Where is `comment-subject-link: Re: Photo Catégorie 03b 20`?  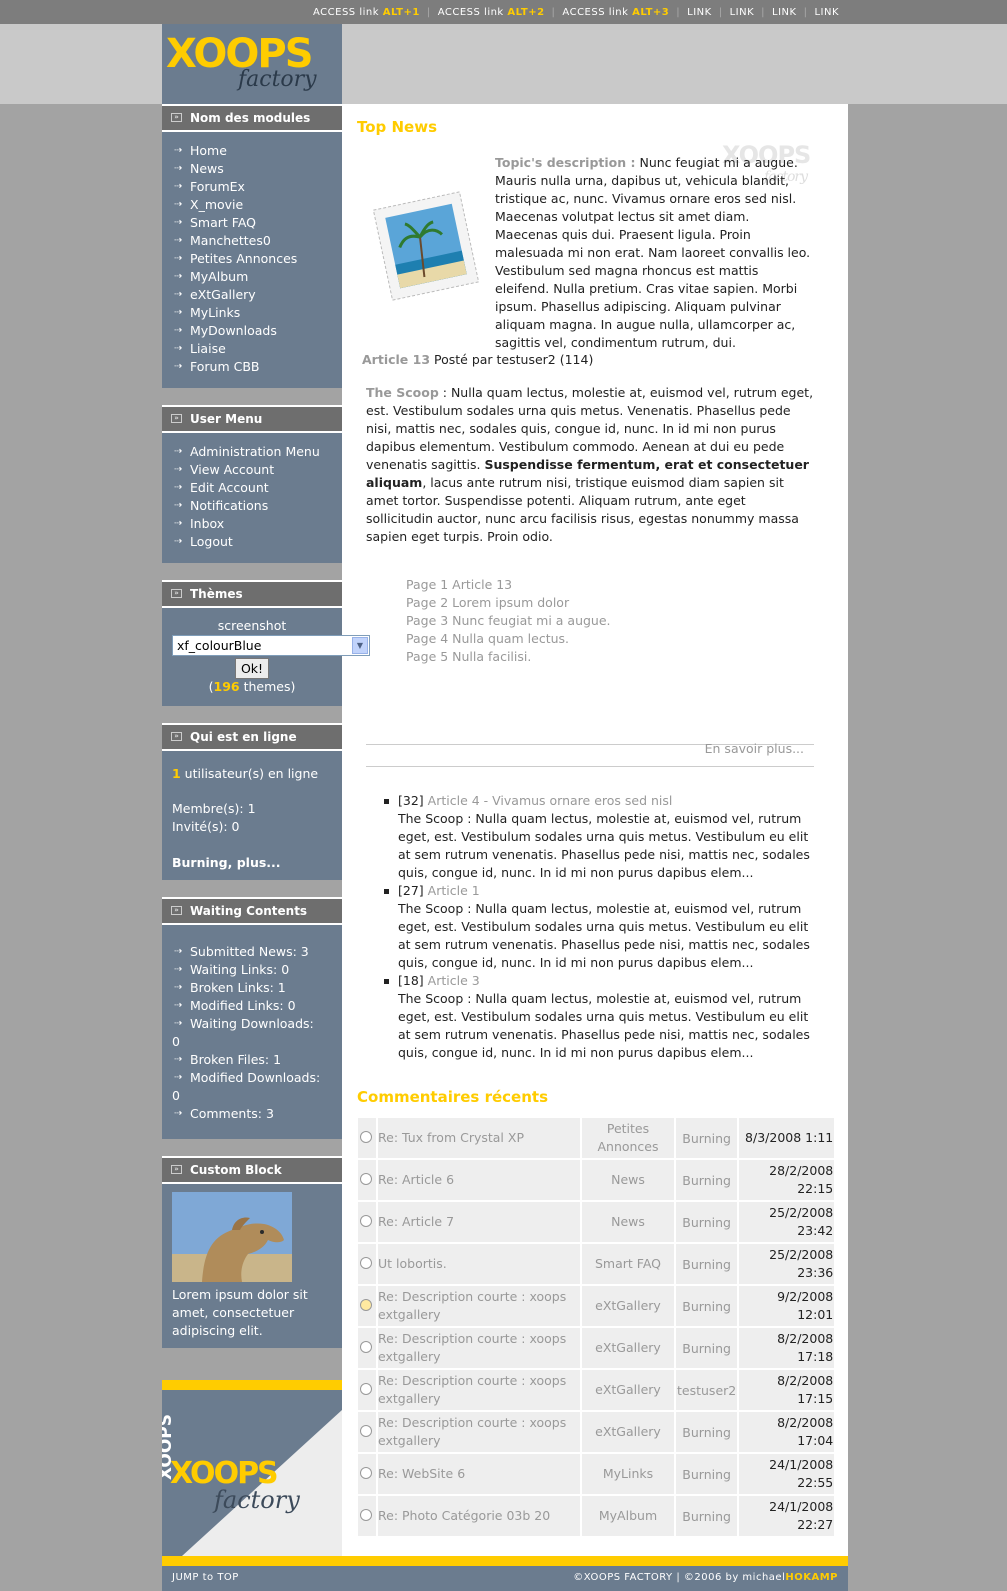 comment-subject-link: Re: Photo Catégorie 03b 20 is located at coordinates (464, 1515).